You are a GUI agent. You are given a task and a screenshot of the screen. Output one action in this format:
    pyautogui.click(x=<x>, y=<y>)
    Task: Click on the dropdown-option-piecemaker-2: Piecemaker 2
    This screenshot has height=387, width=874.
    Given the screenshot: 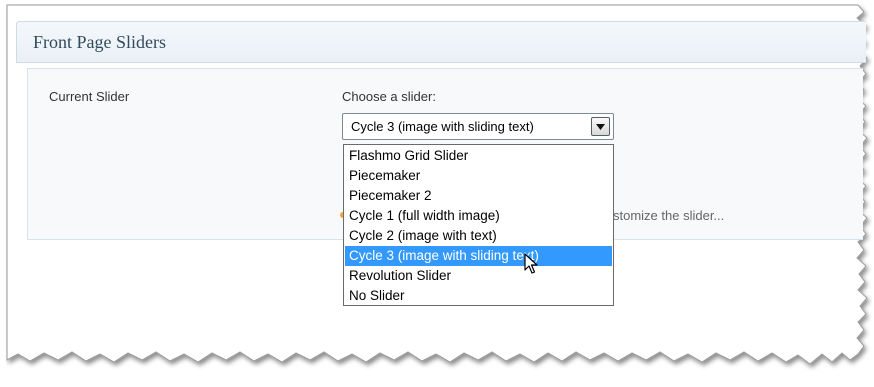 What is the action you would take?
    pyautogui.click(x=478, y=196)
    